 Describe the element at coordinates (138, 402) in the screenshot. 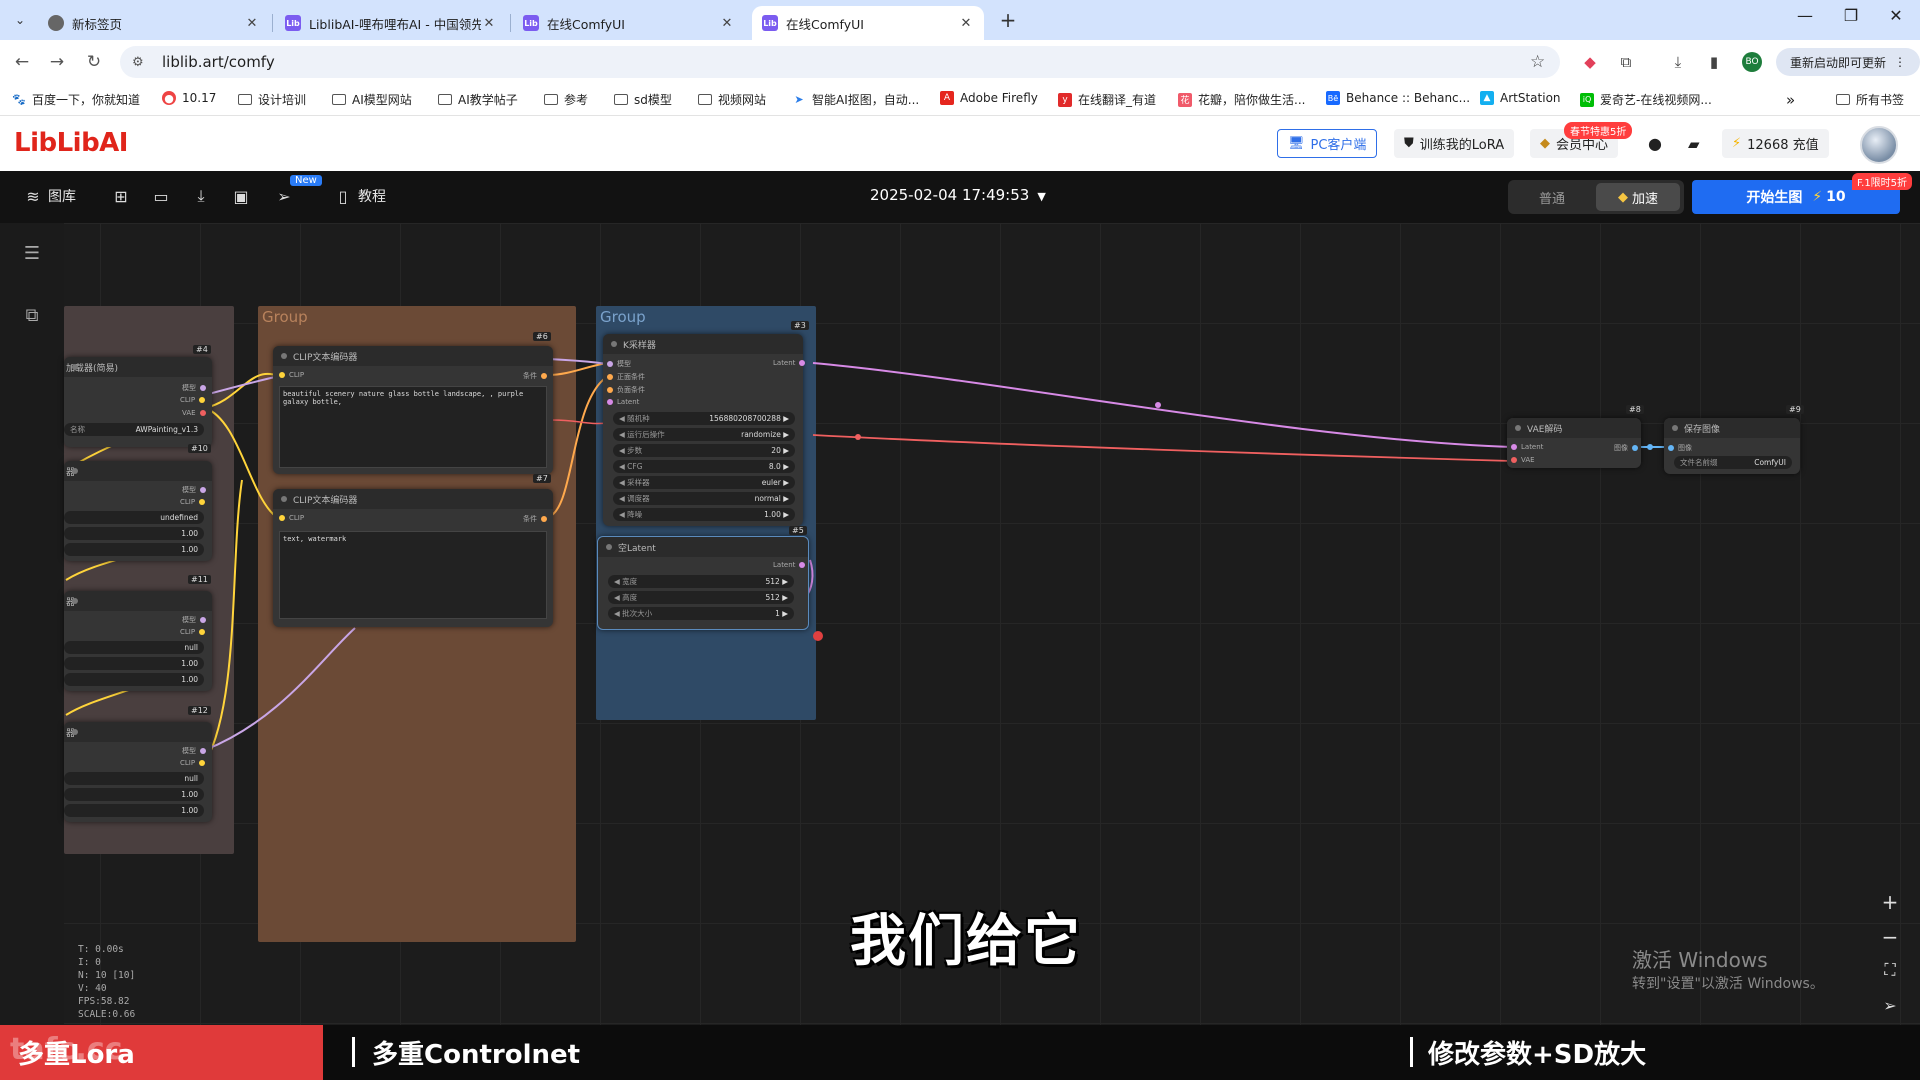

I see `lora-node-4: 加载器(简易) 模型 CLIP VAE 名称 AWPainting_v1.3` at that location.